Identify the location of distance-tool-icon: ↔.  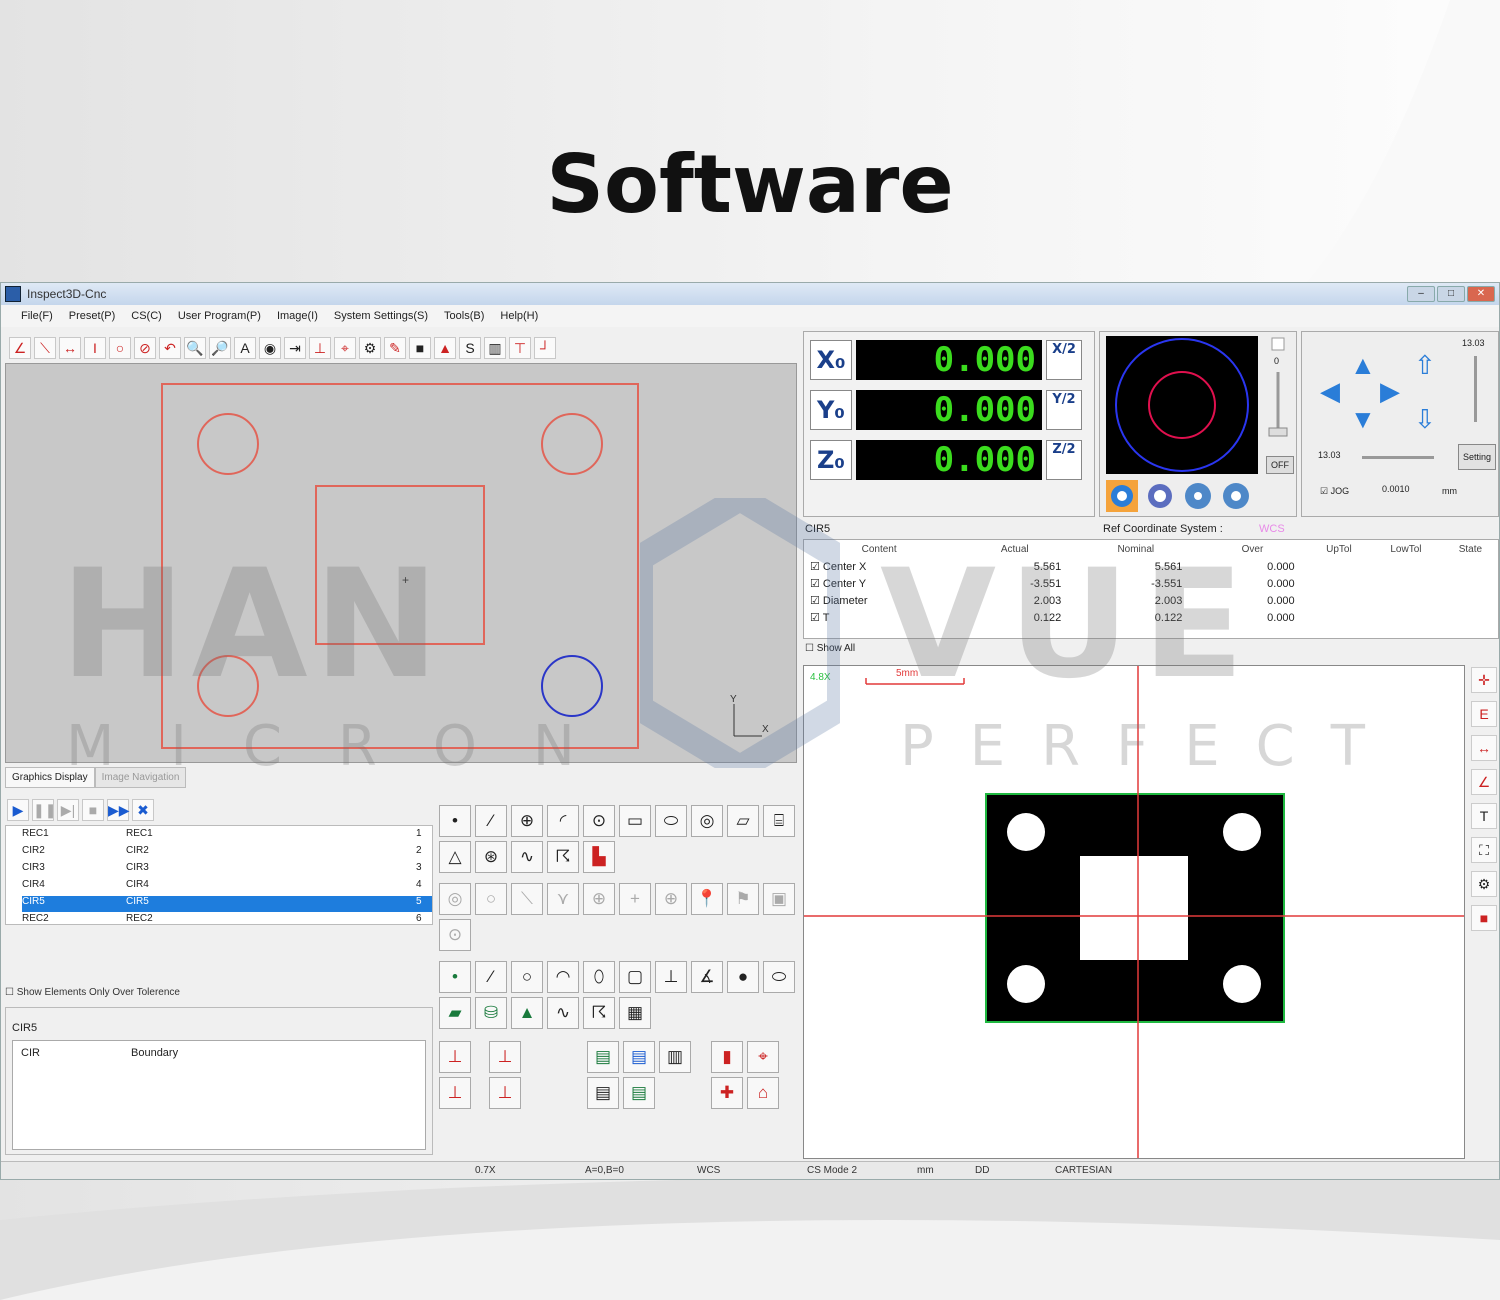
(70, 348).